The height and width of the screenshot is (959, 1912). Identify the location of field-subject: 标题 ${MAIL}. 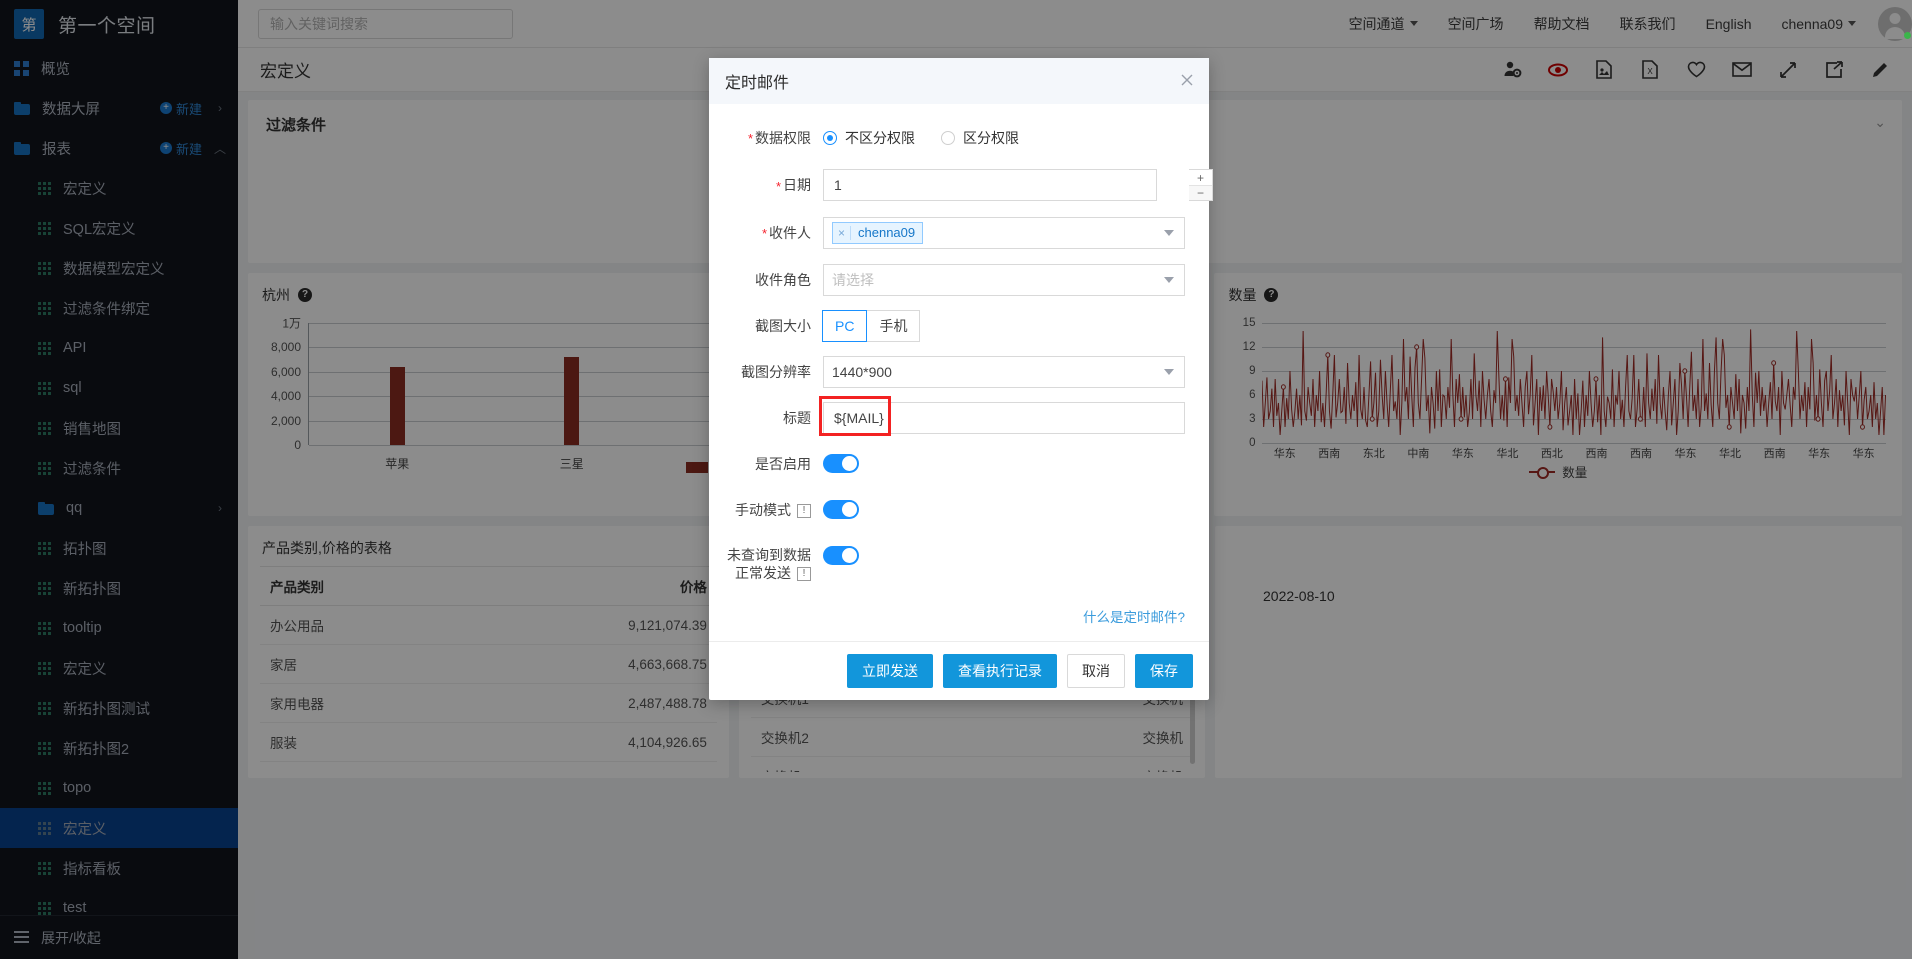
(950, 415).